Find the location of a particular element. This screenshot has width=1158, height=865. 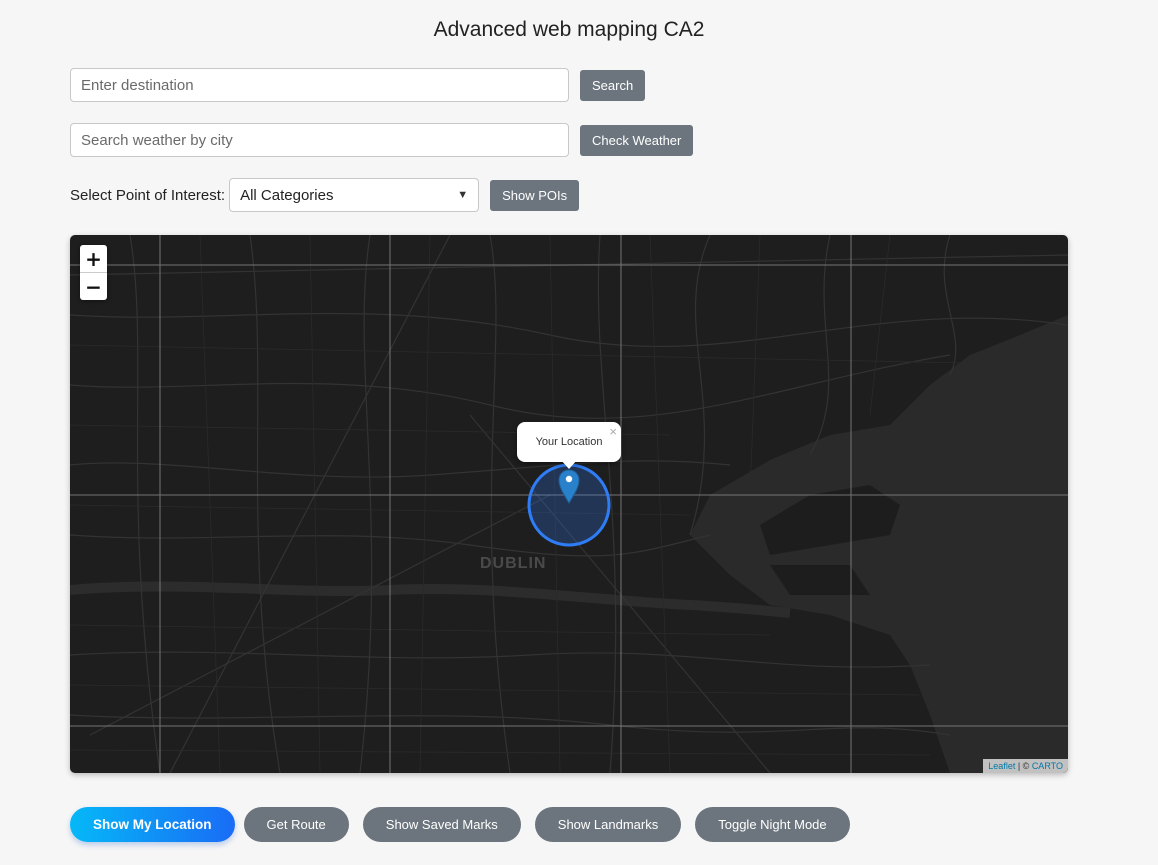

zoom-out-button: − is located at coordinates (93, 286).